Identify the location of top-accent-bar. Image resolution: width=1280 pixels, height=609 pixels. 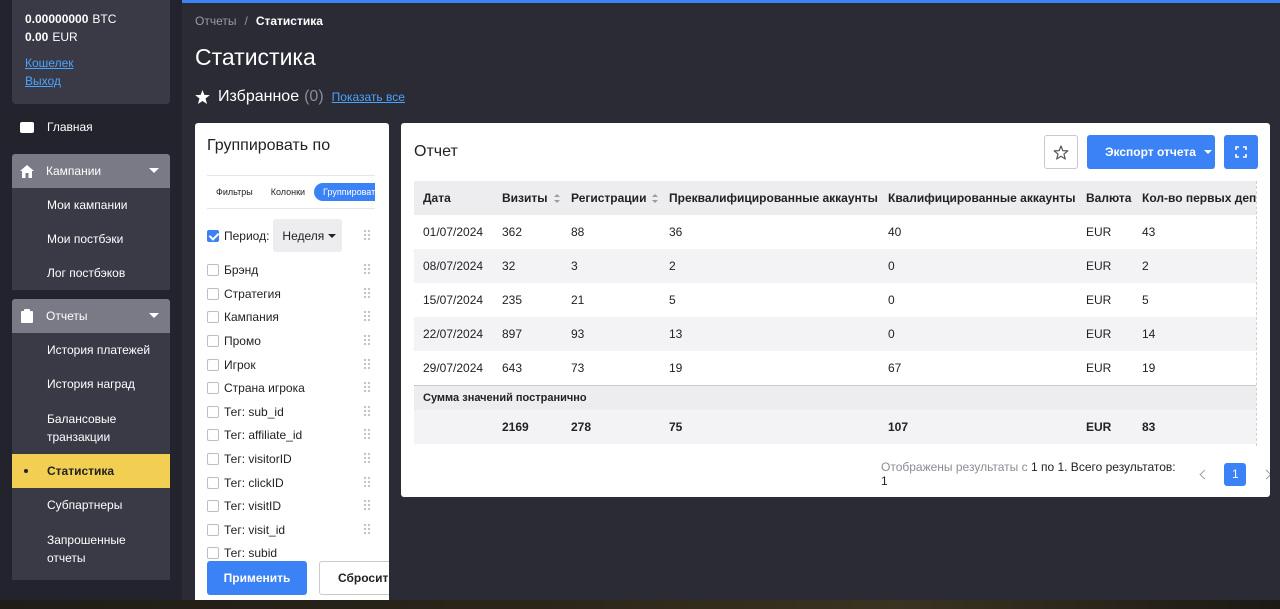
(731, 1).